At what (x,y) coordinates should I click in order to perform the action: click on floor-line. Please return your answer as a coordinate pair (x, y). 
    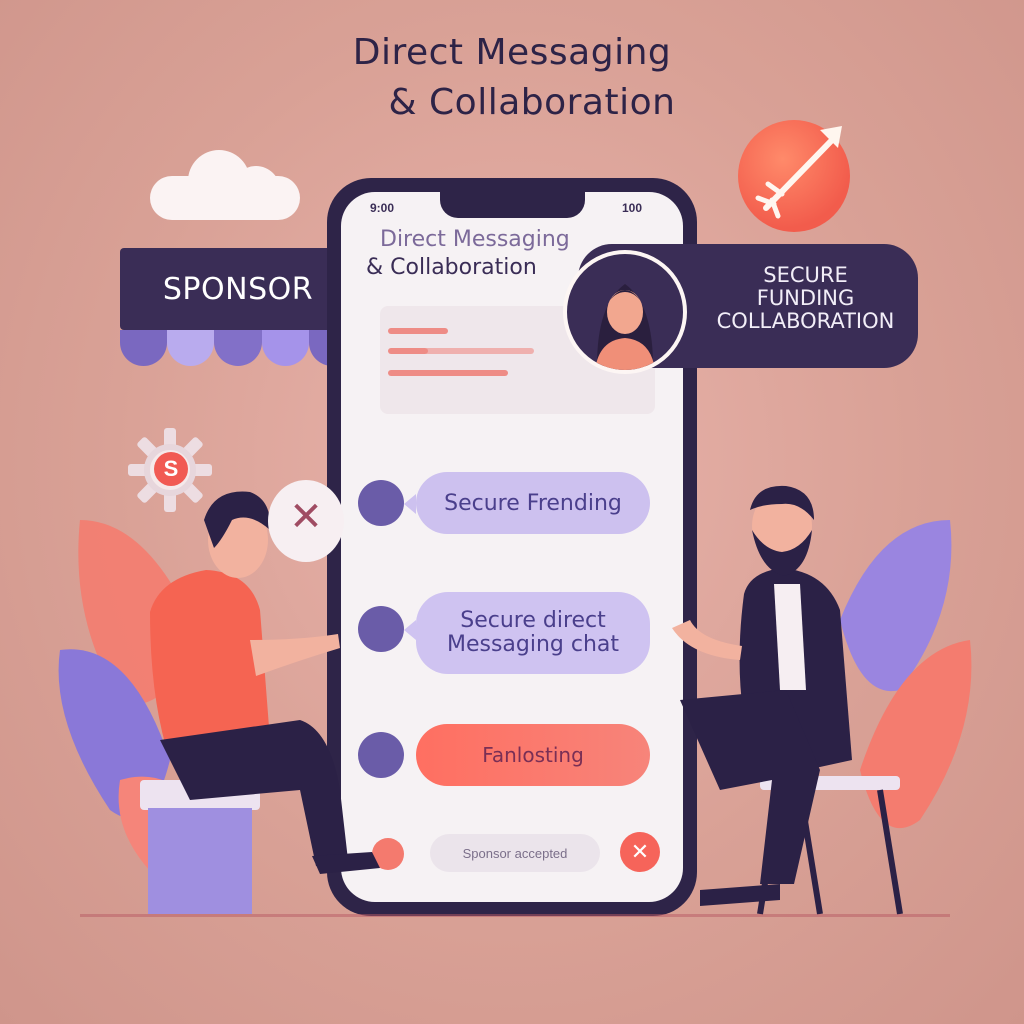
    Looking at the image, I should click on (515, 915).